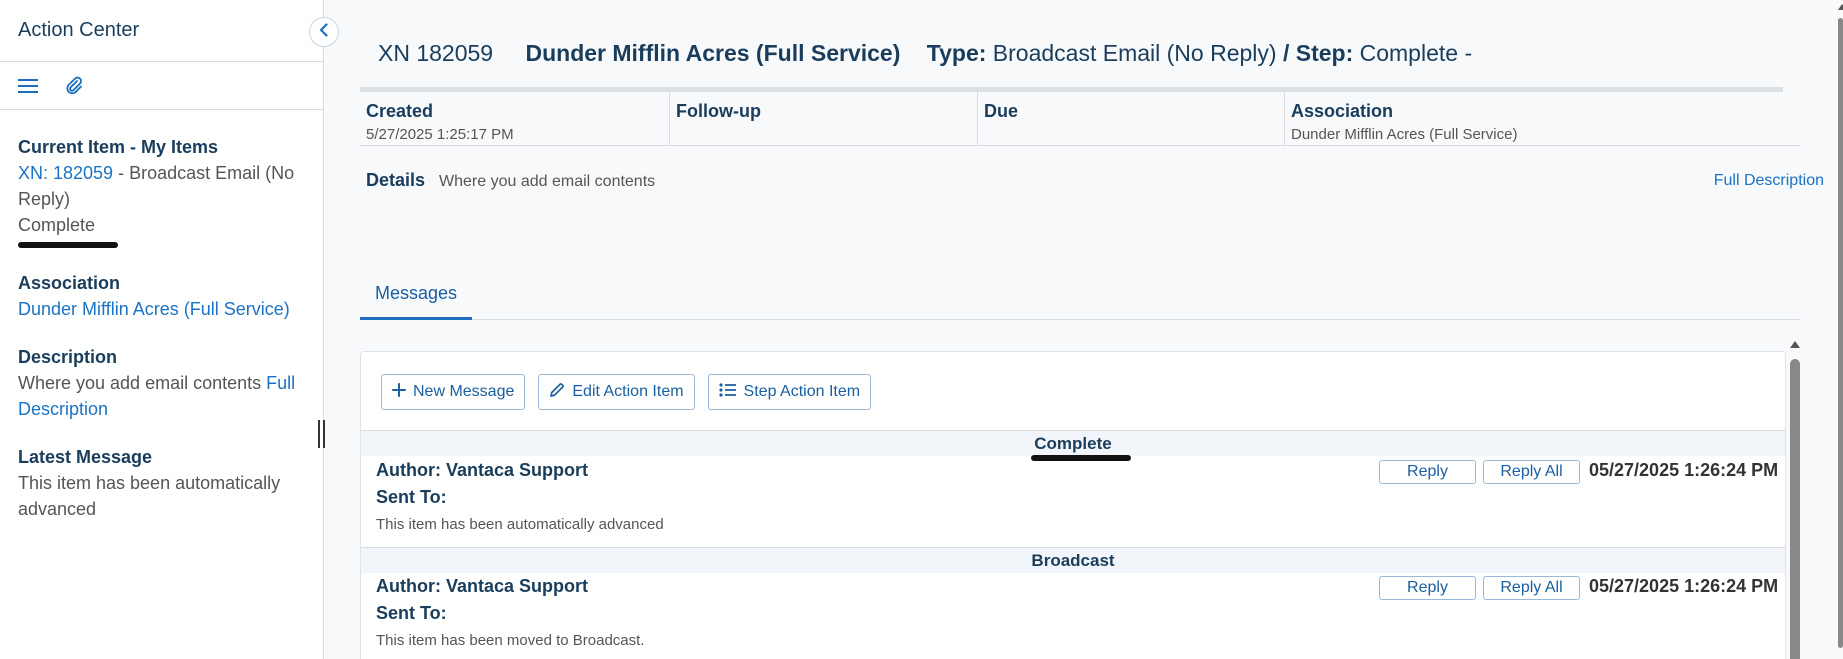  Describe the element at coordinates (557, 392) in the screenshot. I see `pencil-icon` at that location.